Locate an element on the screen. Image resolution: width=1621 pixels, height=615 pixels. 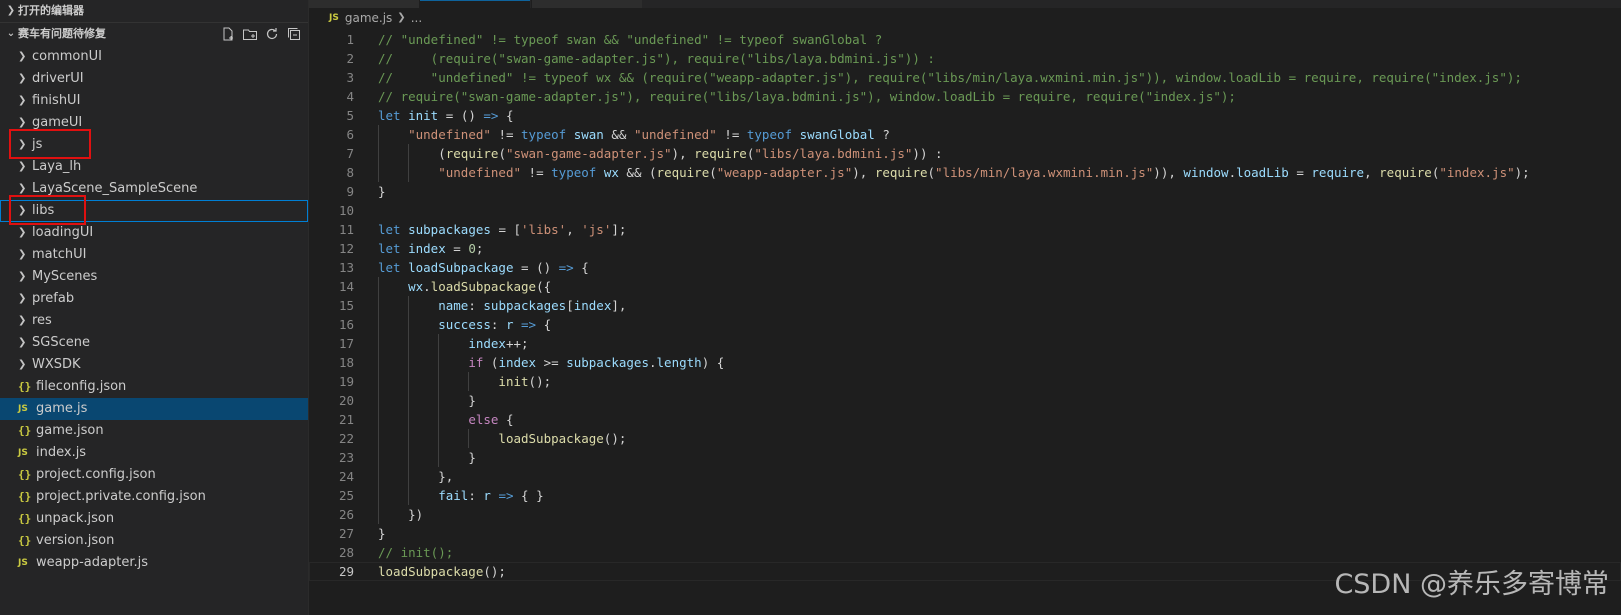
code-text: let loadSubpackage = () => { is located at coordinates (483, 267).